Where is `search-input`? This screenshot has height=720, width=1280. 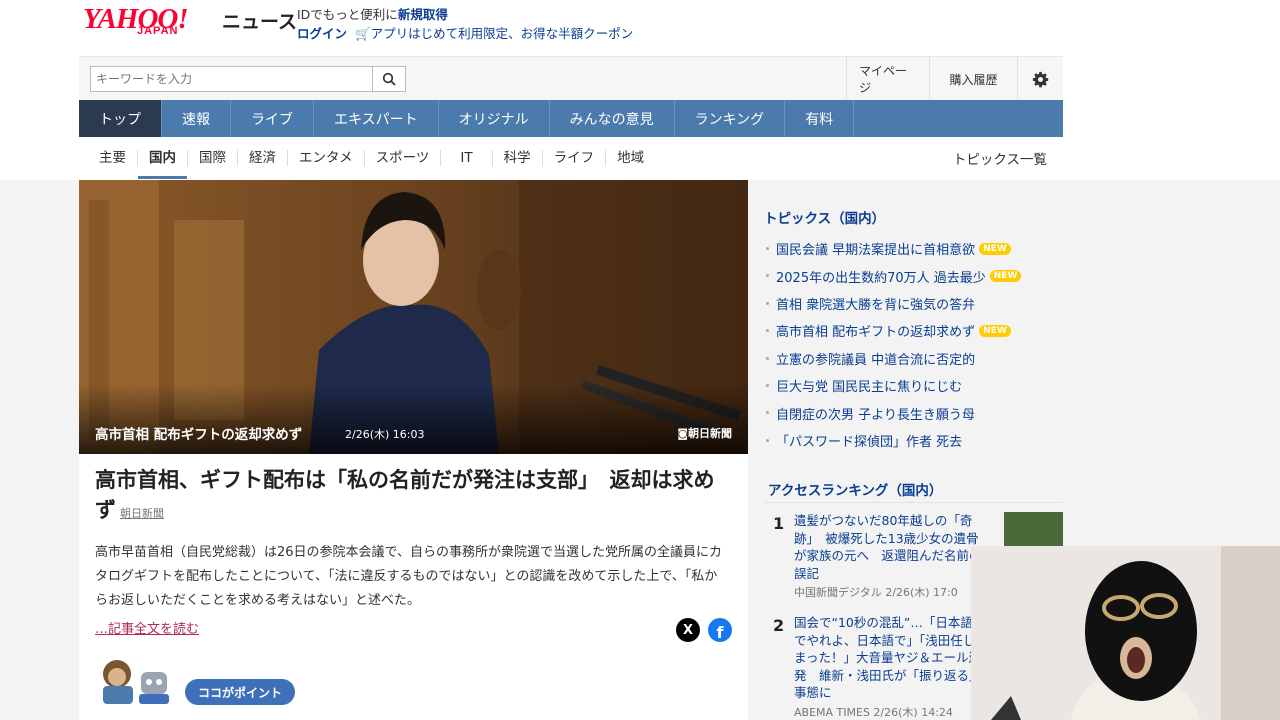 search-input is located at coordinates (231, 79).